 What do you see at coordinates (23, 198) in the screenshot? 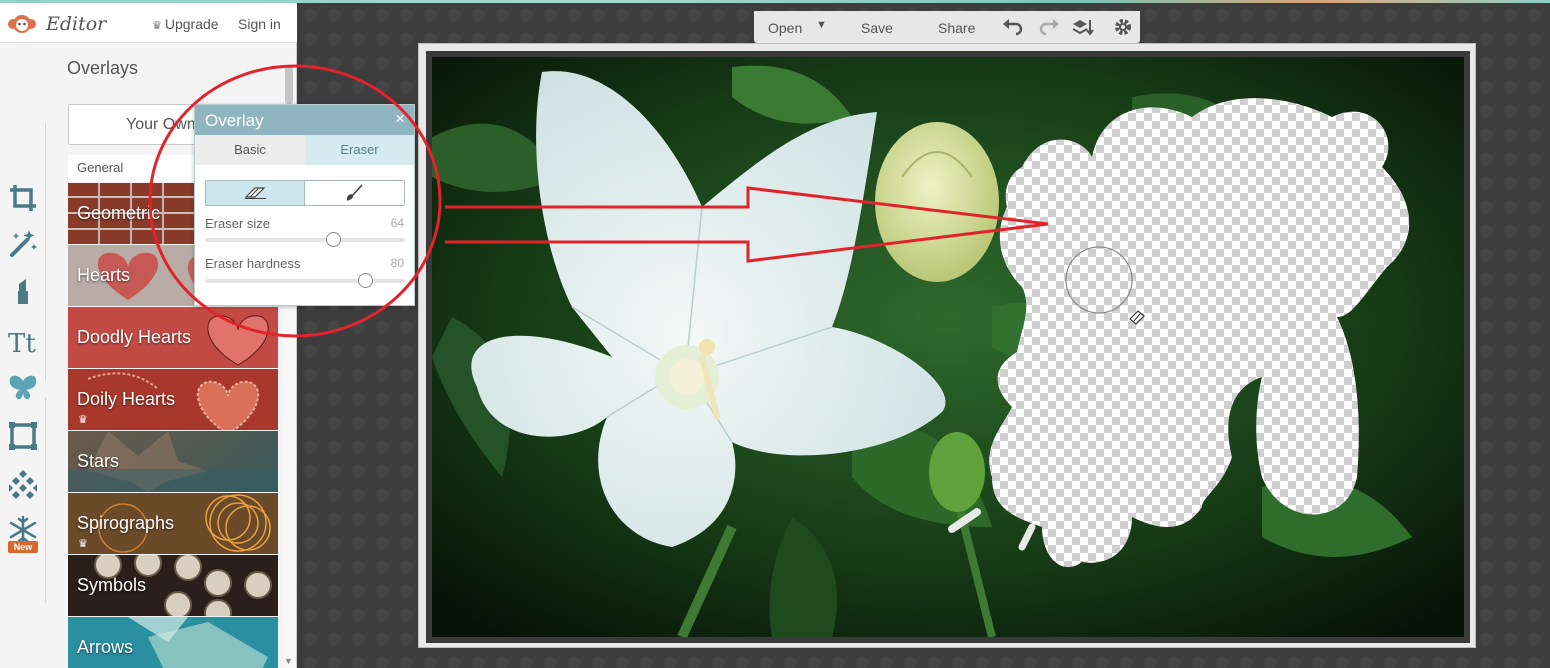
I see `crop-tool-icon` at bounding box center [23, 198].